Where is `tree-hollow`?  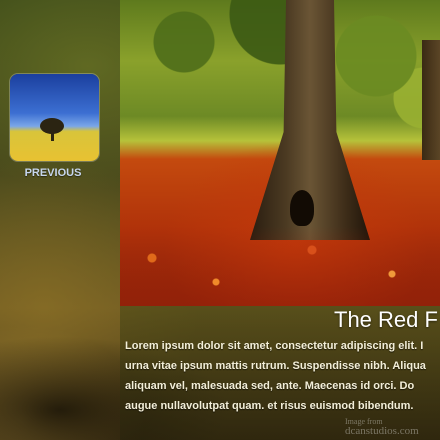 tree-hollow is located at coordinates (302, 208).